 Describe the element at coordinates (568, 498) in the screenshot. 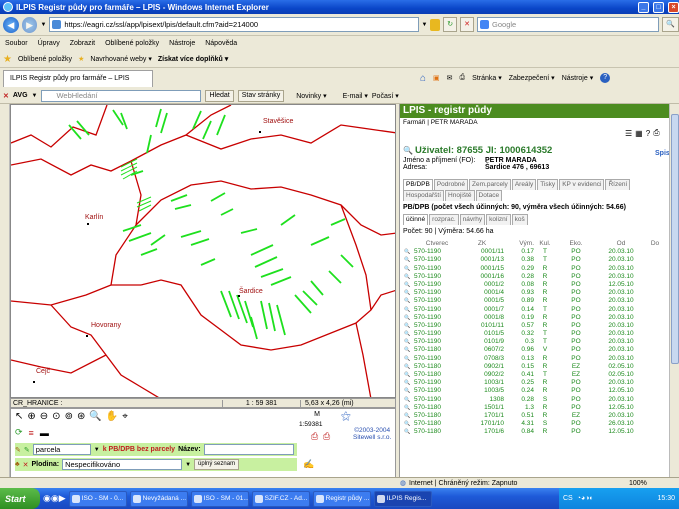

I see `language-indicator: CS` at that location.